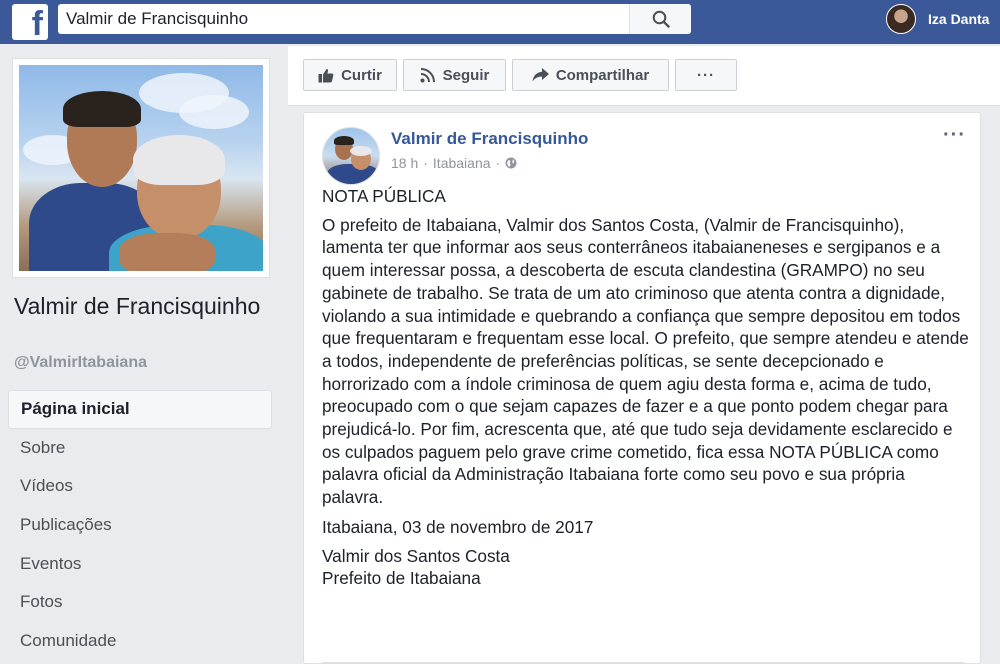 The image size is (1000, 664). I want to click on post-date-line: Itabaiana, 03 de novembro de 2017, so click(458, 526).